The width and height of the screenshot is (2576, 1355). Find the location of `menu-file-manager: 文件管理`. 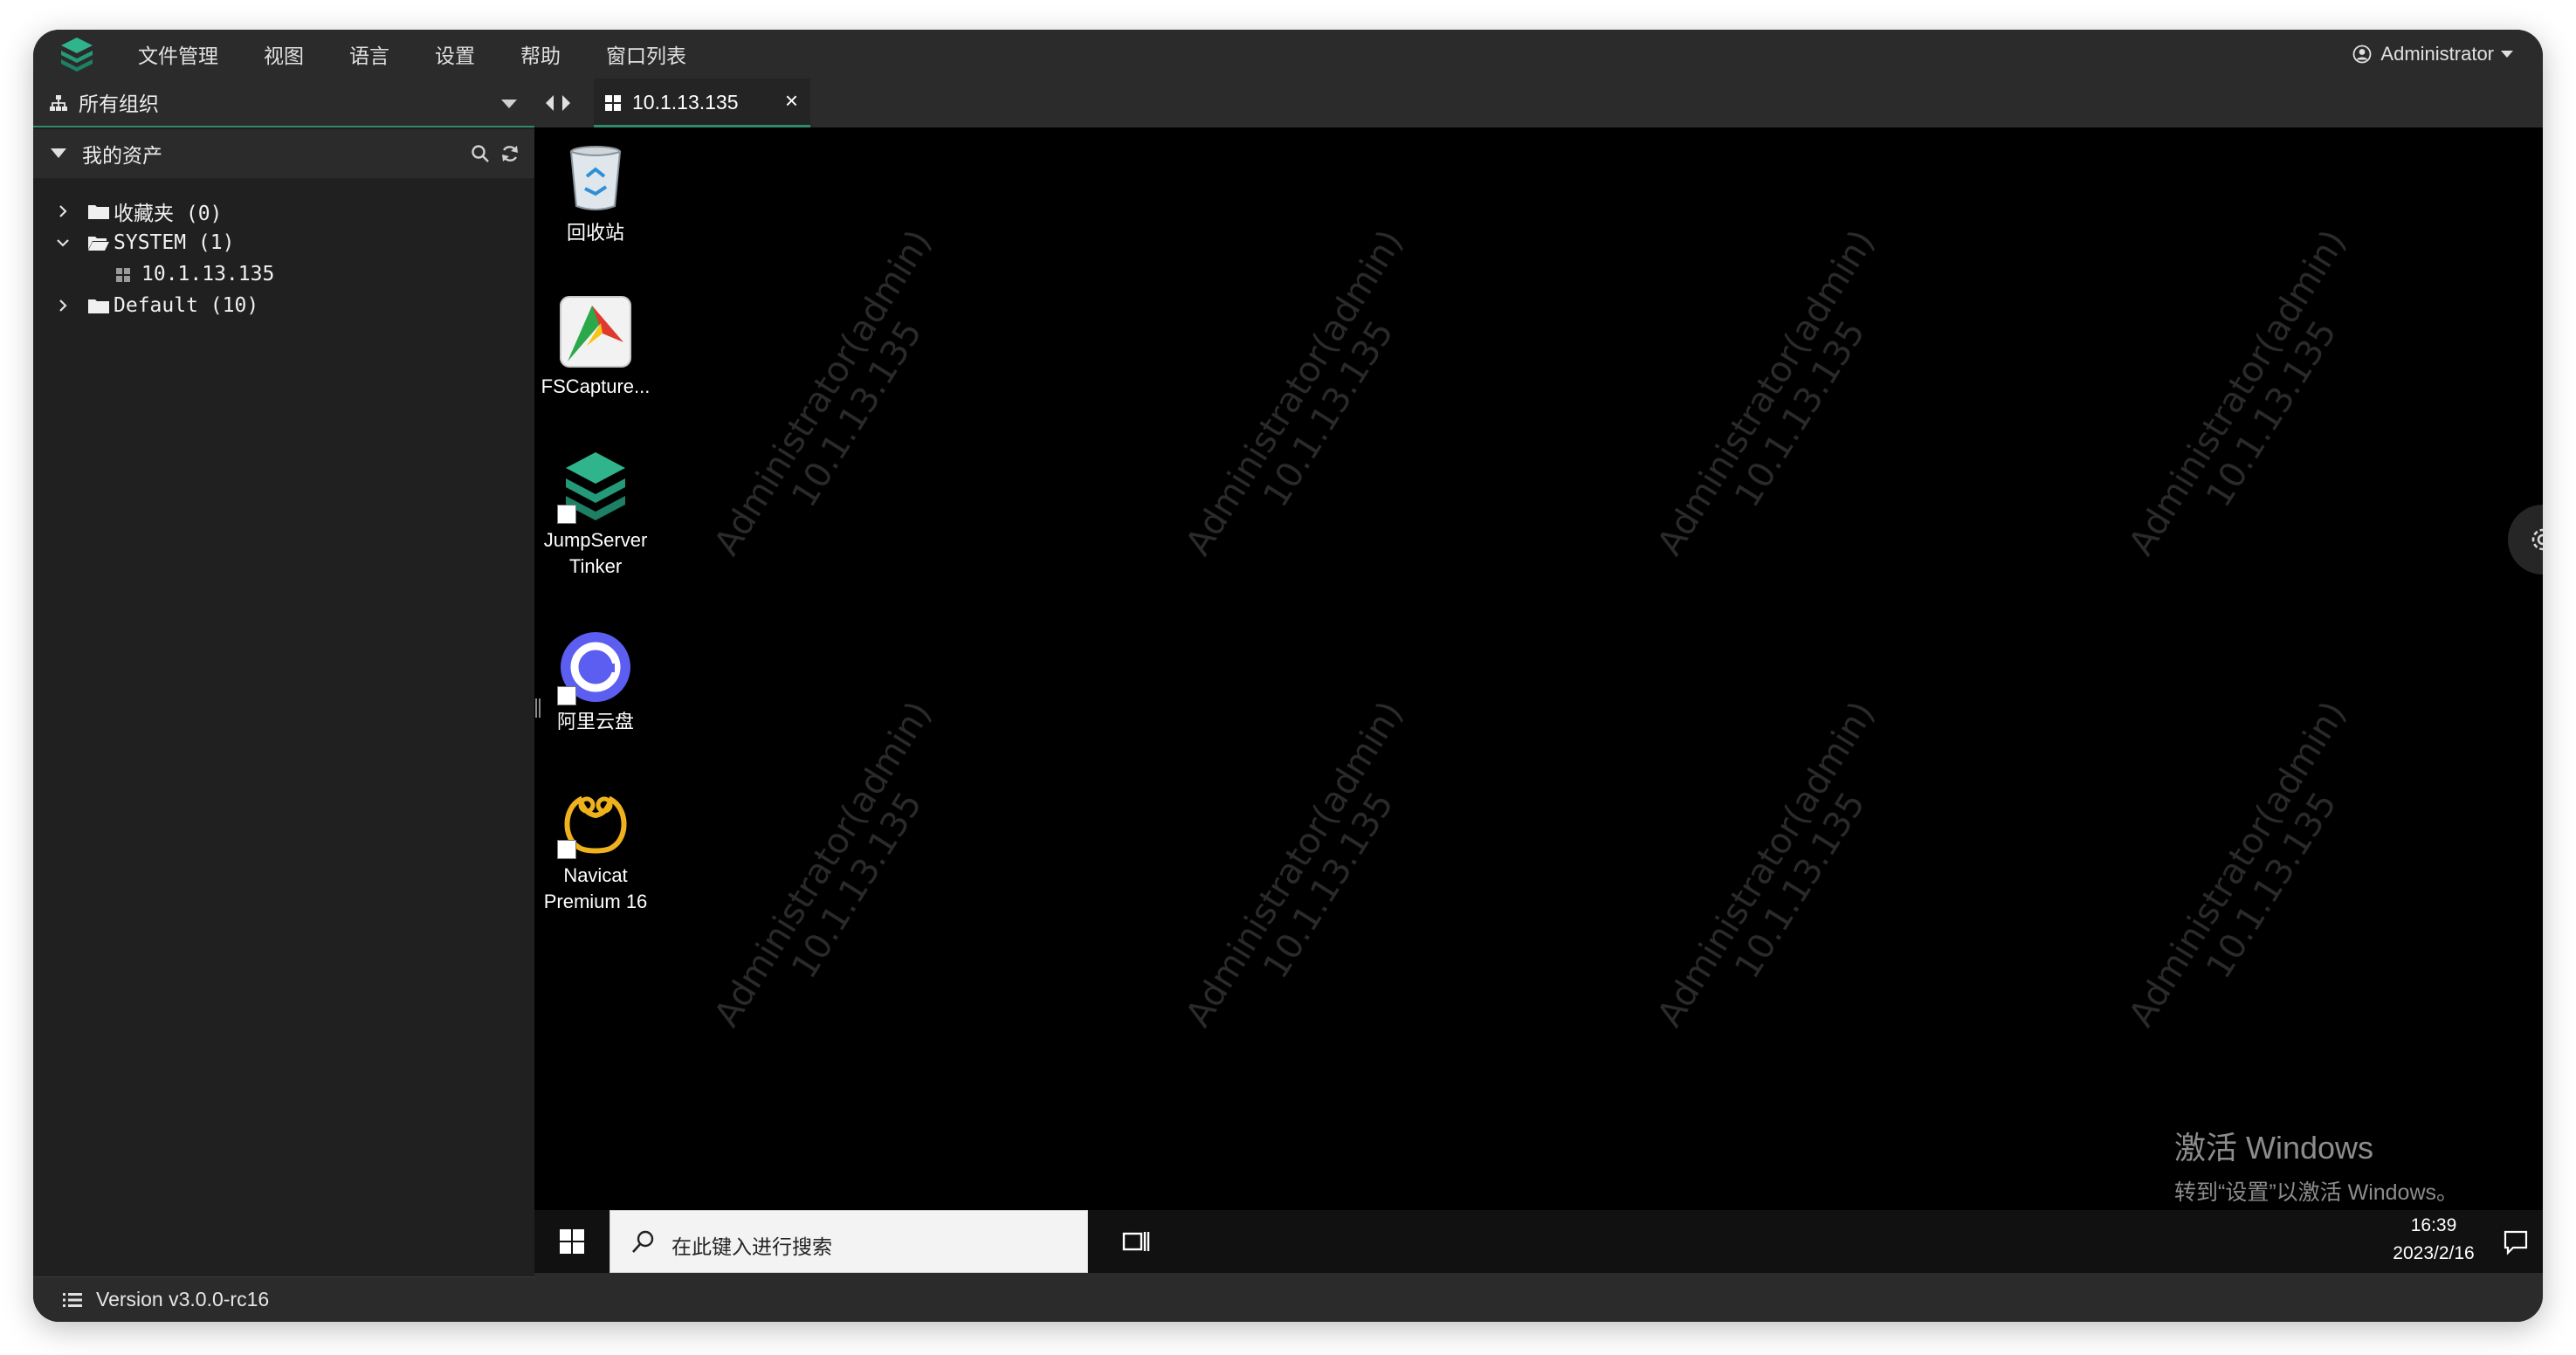

menu-file-manager: 文件管理 is located at coordinates (178, 54).